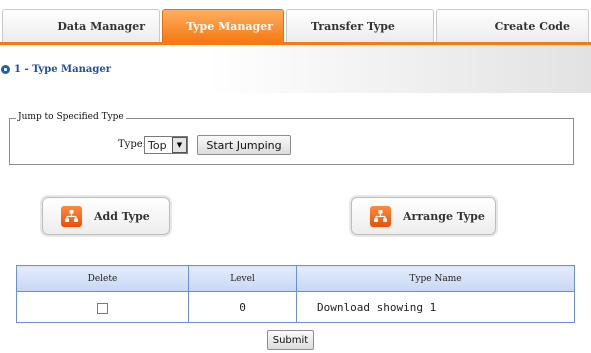 This screenshot has height=353, width=591. I want to click on delete-cell, so click(102, 307).